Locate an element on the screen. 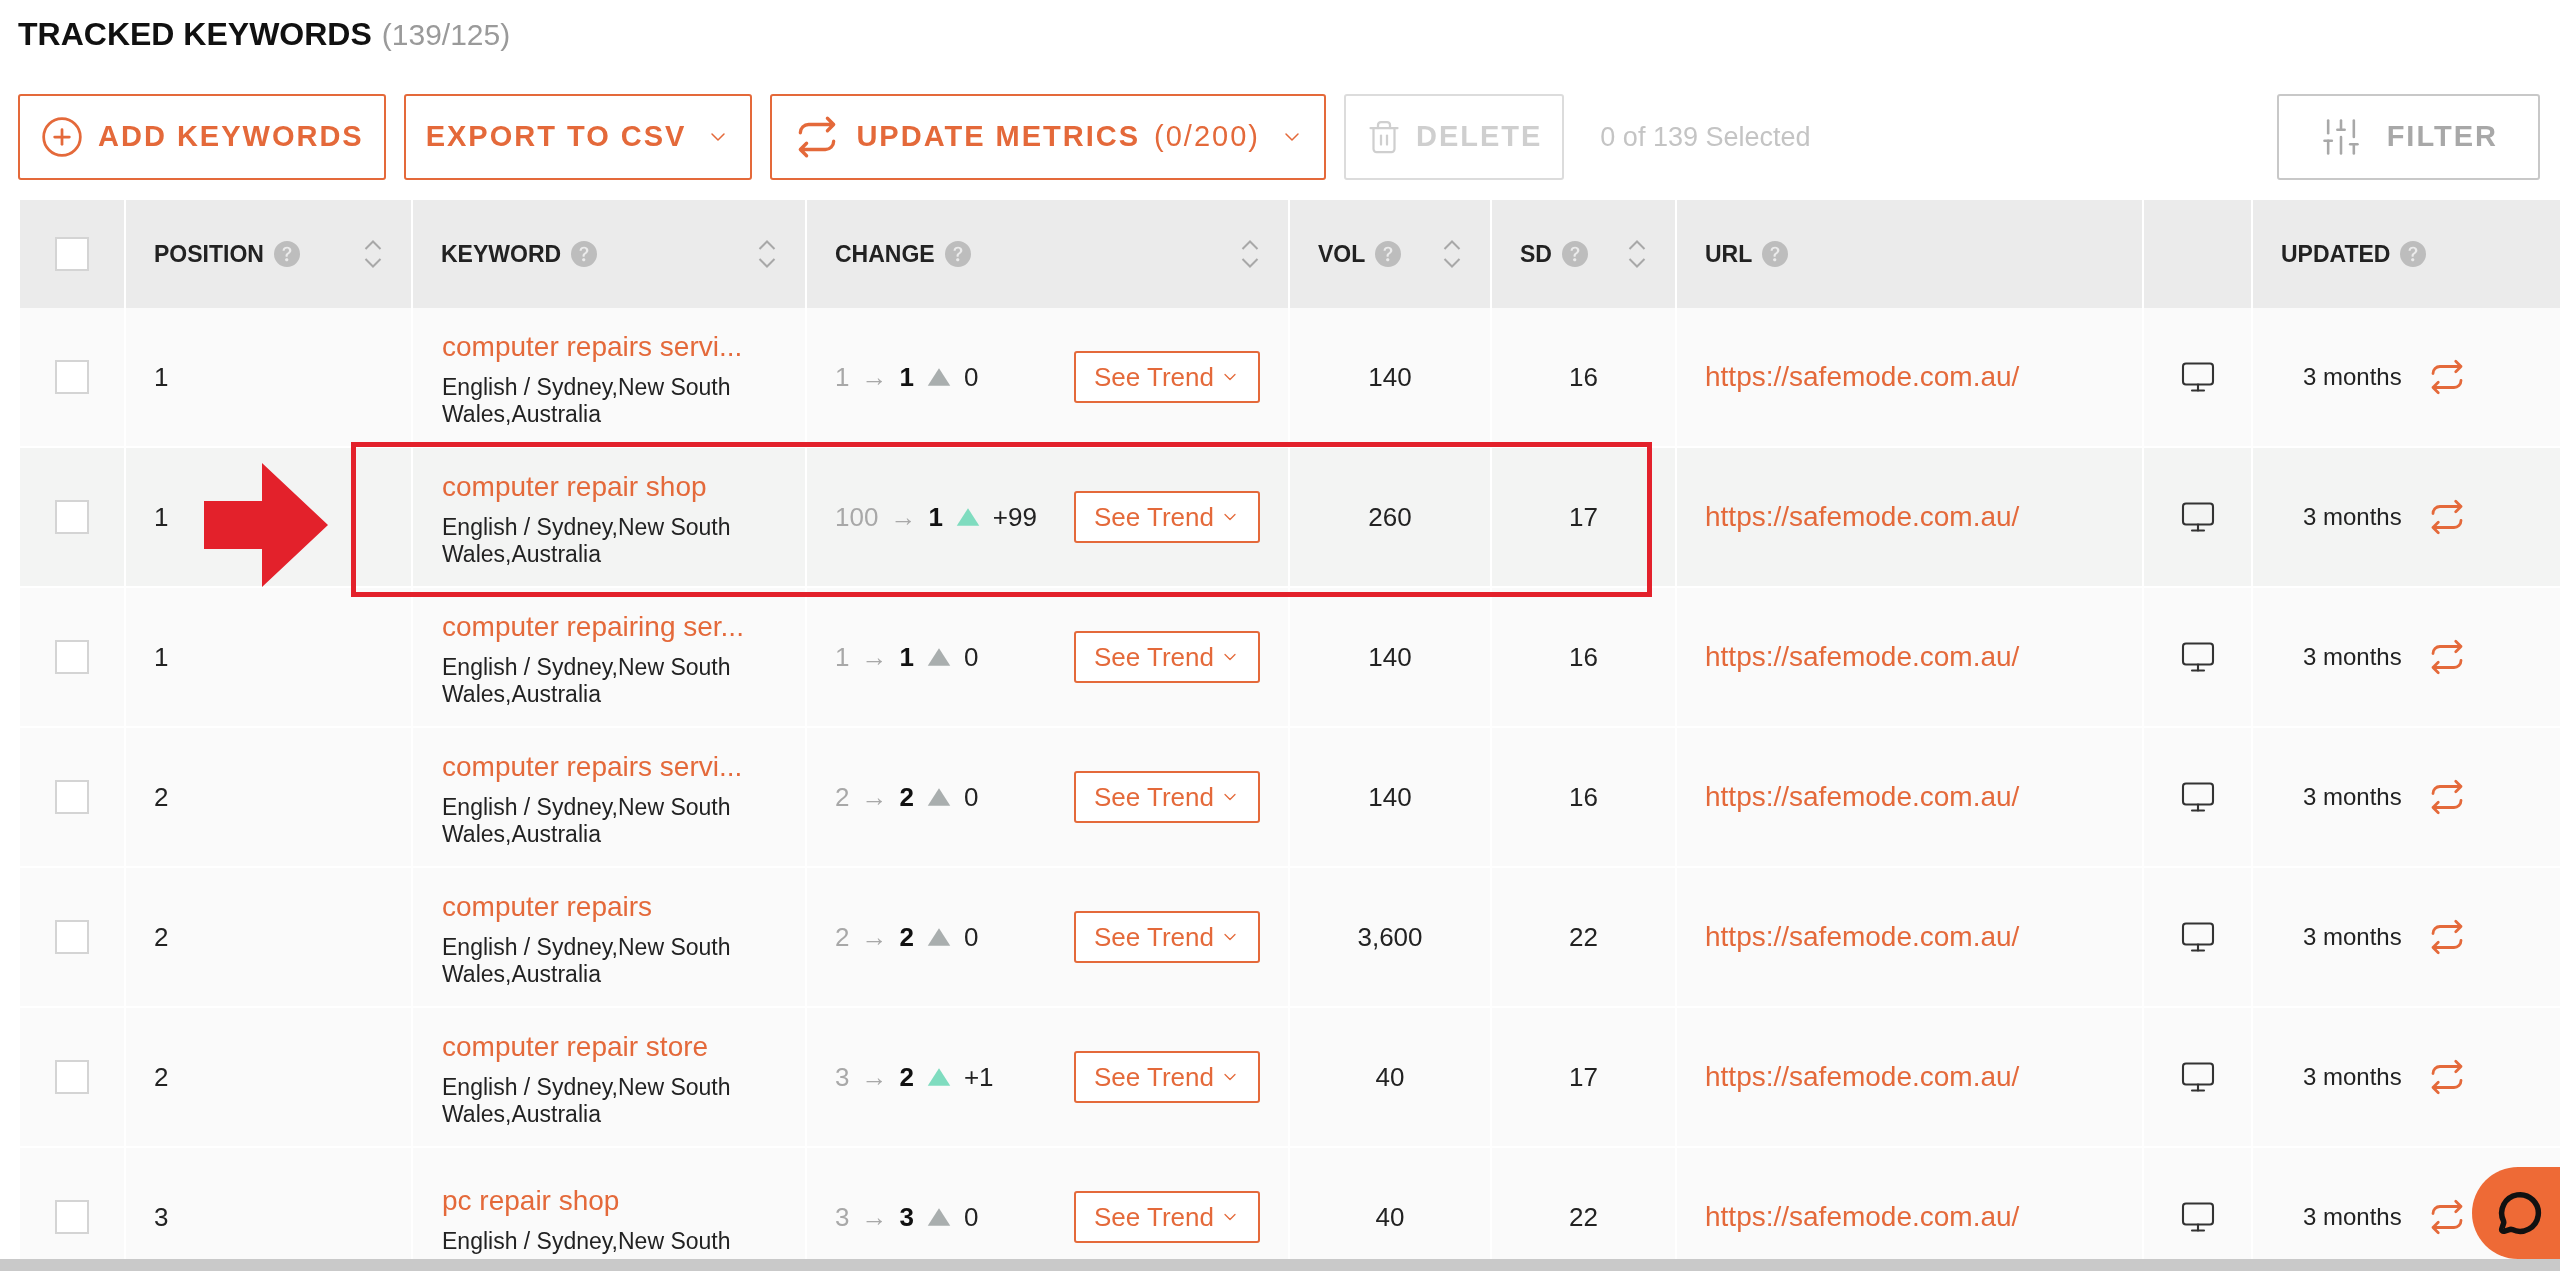 The image size is (2560, 1271). sd-cell-text: 22 is located at coordinates (1583, 1217).